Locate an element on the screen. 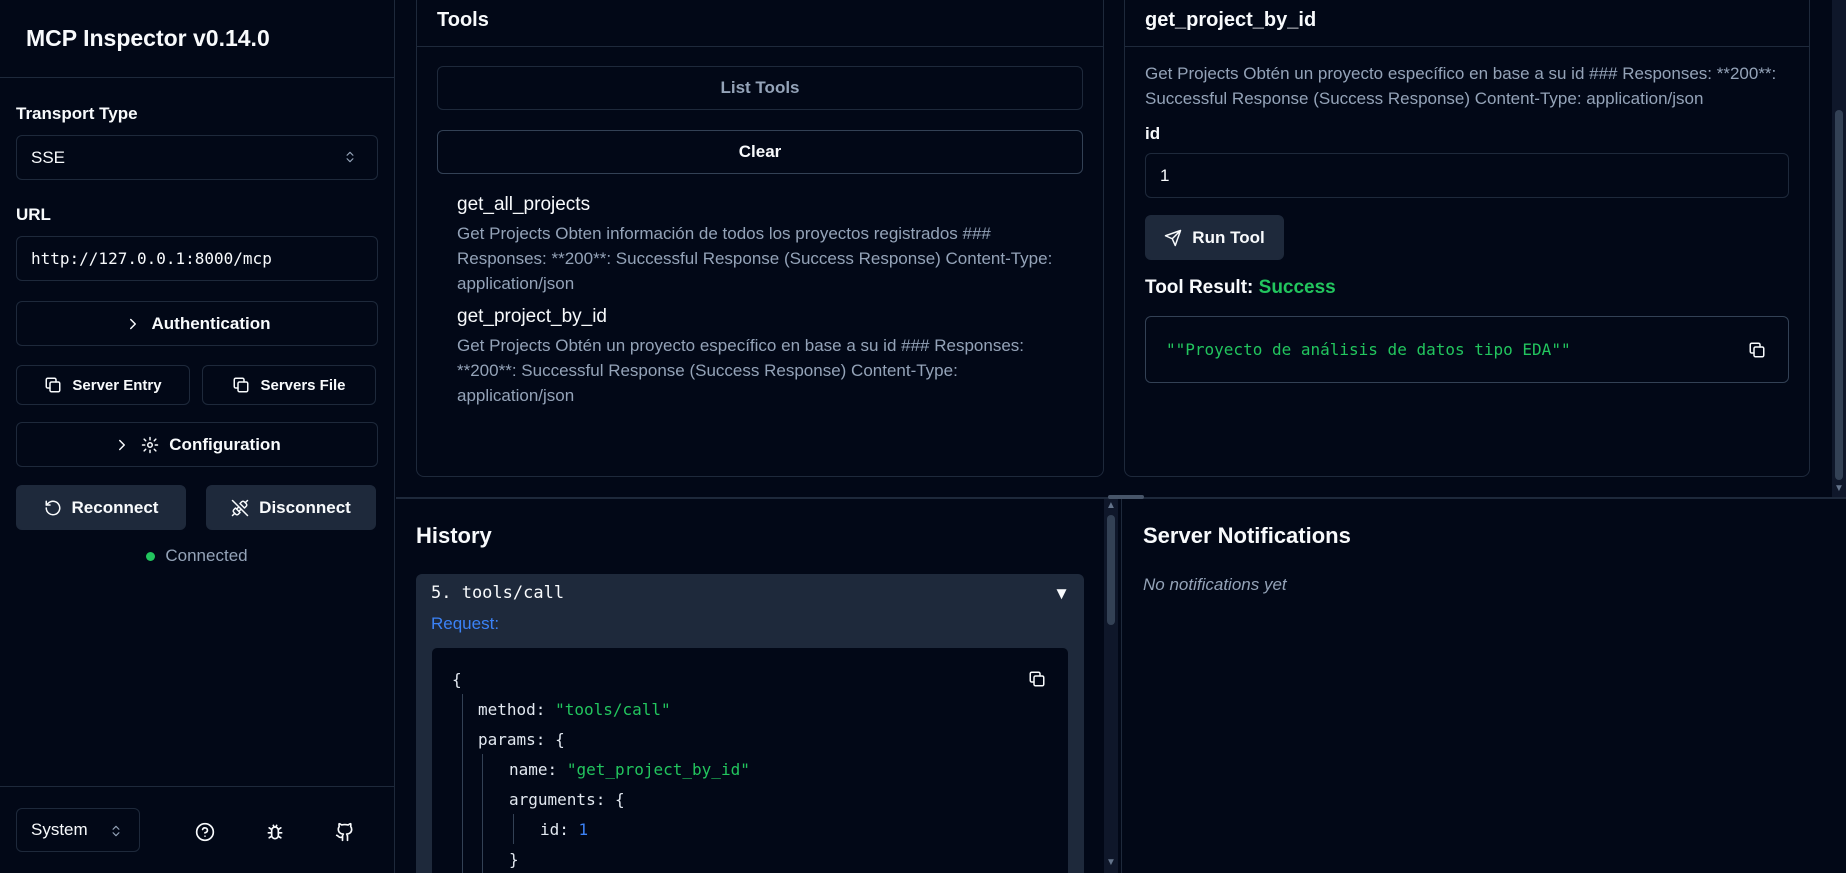 This screenshot has width=1846, height=873. main-scrollbar: ▼ is located at coordinates (1839, 248).